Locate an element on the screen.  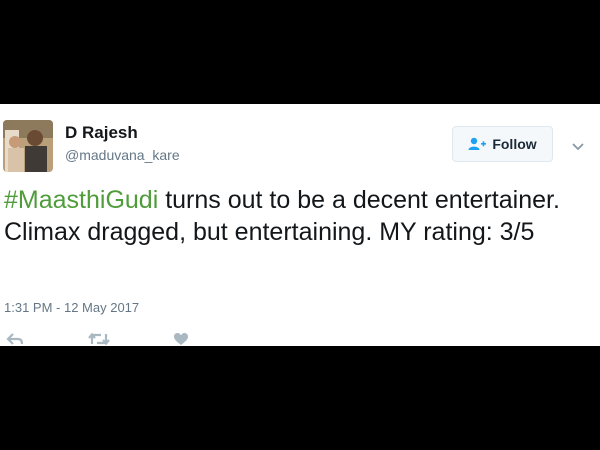
follow-button: Follow is located at coordinates (502, 144).